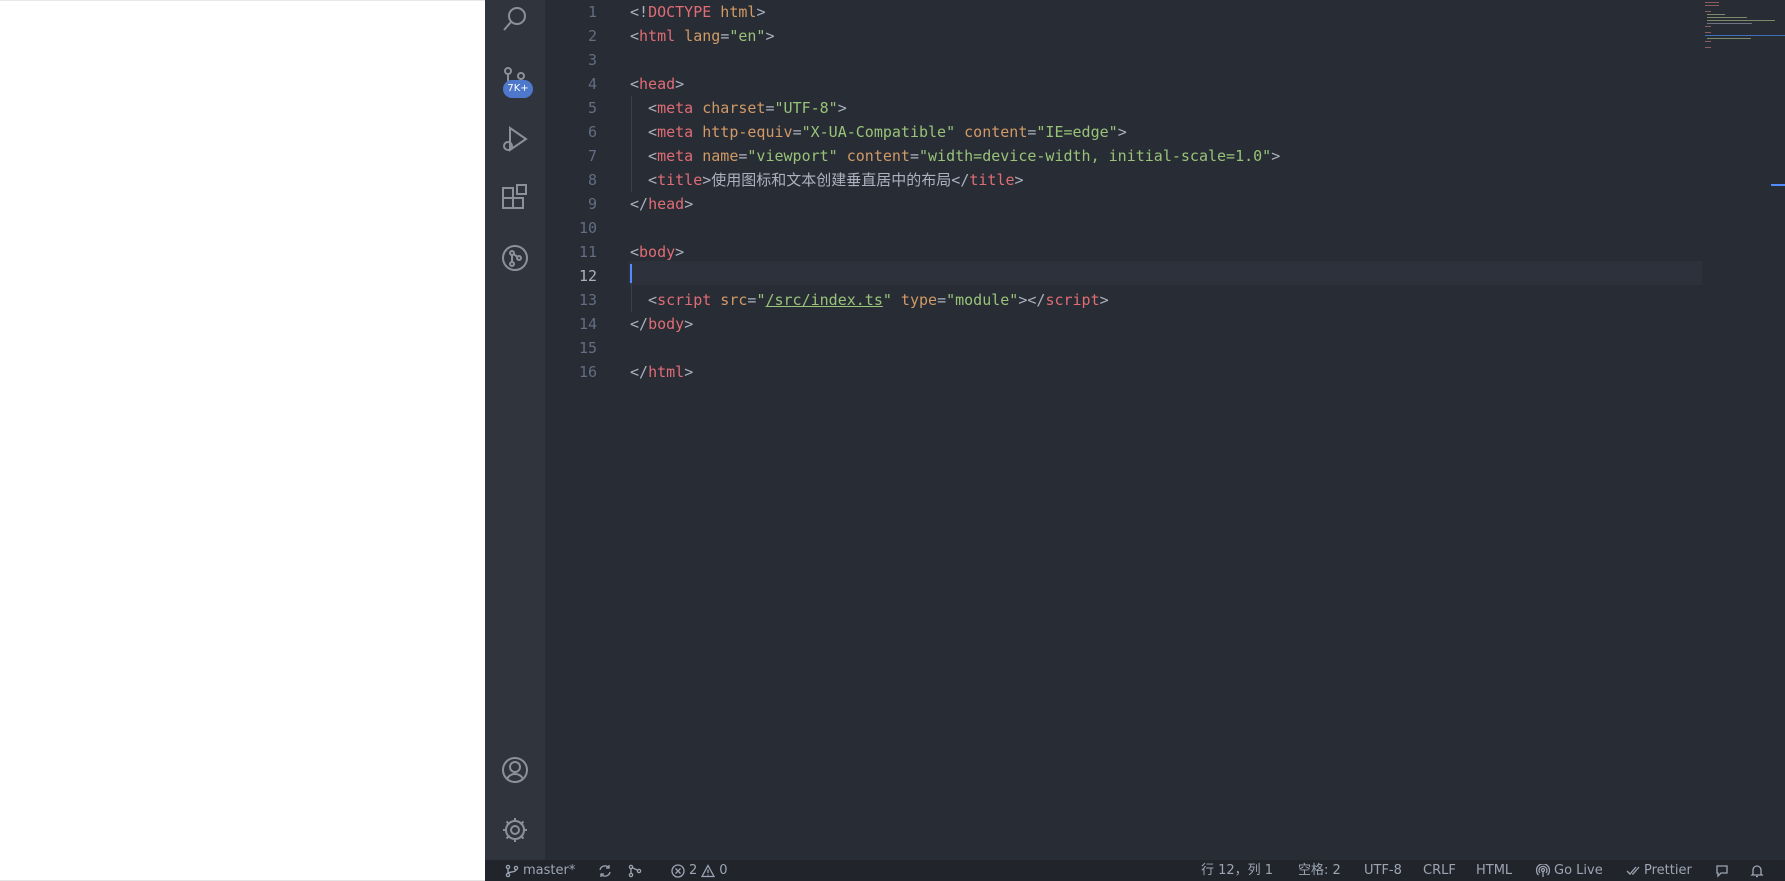  Describe the element at coordinates (1743, 430) in the screenshot. I see `minimap` at that location.